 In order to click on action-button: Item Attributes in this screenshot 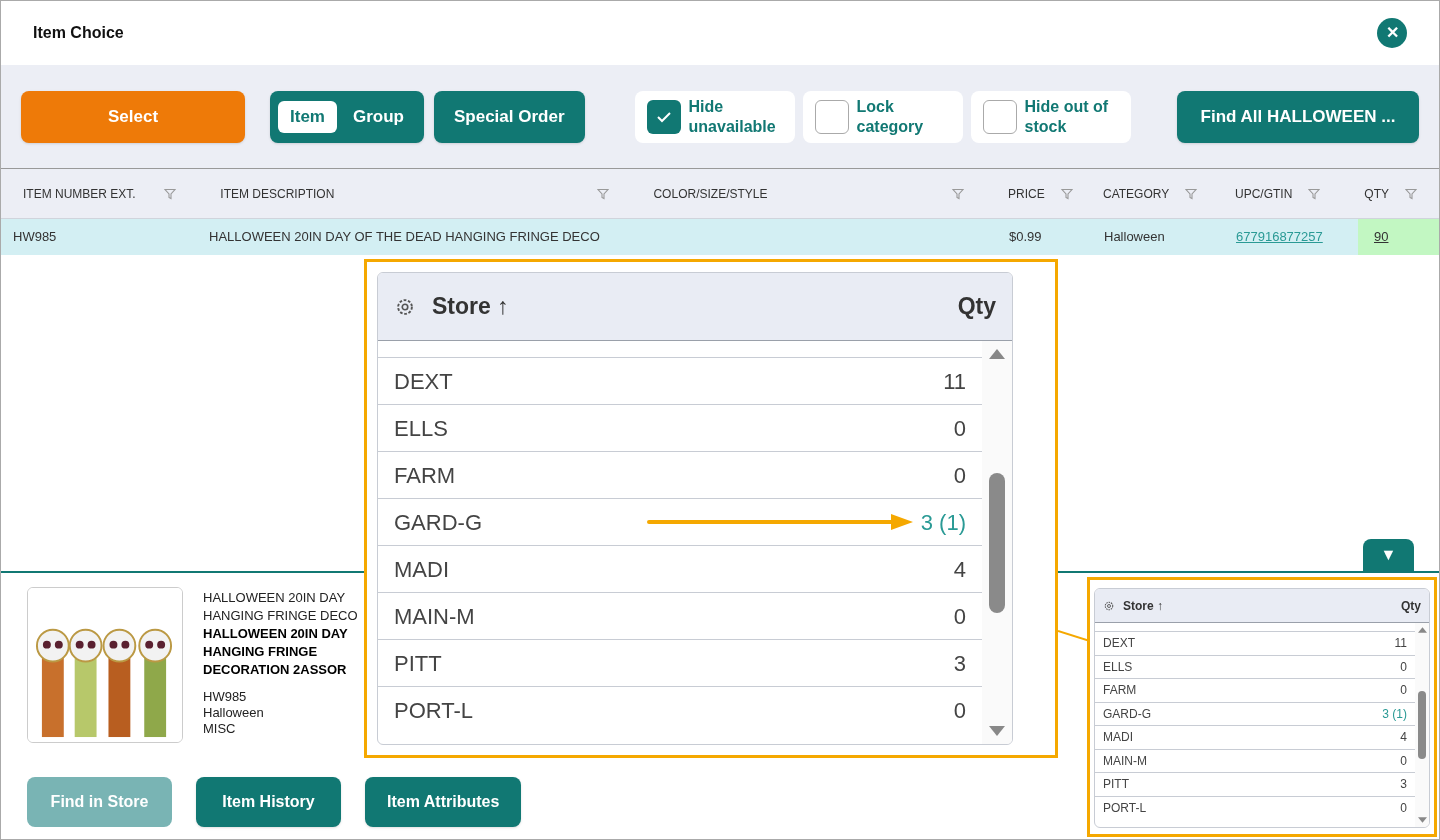, I will do `click(443, 802)`.